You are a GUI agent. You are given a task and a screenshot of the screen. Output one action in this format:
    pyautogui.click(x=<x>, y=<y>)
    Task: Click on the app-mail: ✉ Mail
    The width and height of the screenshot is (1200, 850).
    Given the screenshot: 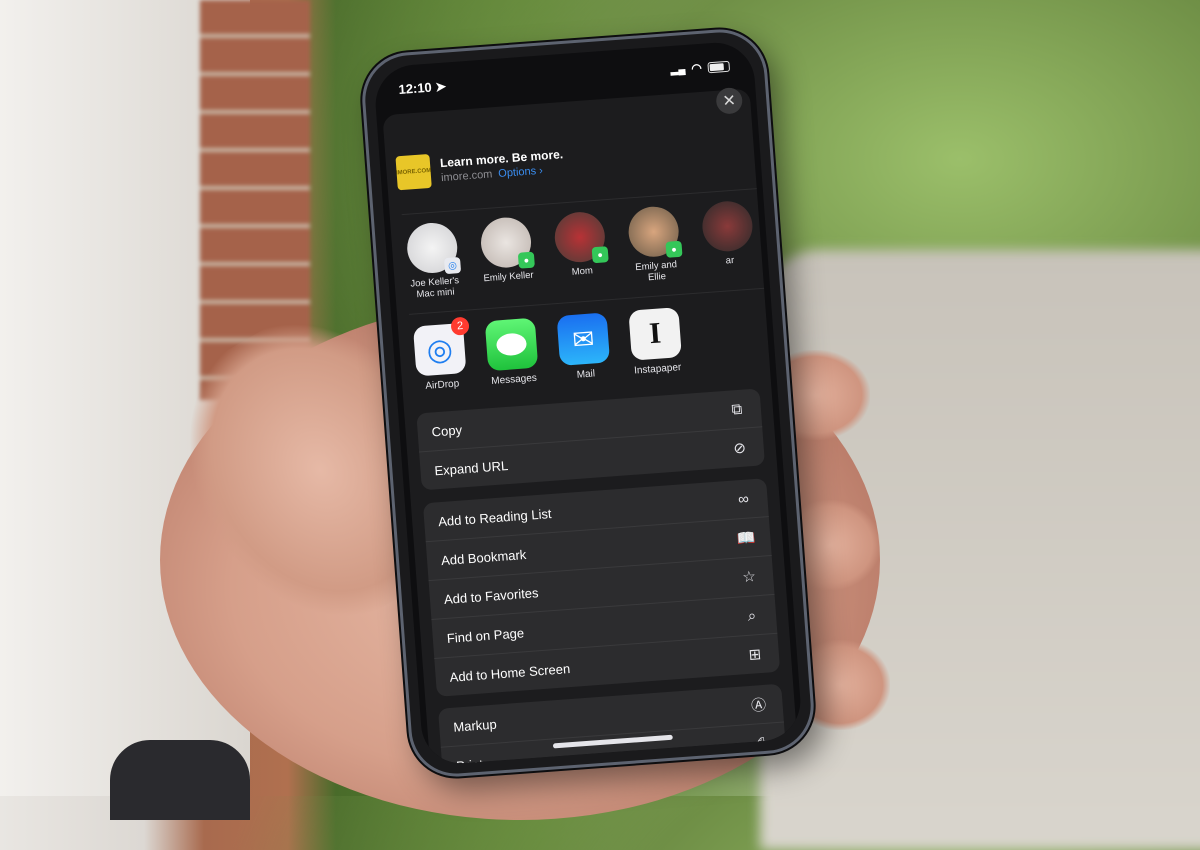 What is the action you would take?
    pyautogui.click(x=585, y=356)
    